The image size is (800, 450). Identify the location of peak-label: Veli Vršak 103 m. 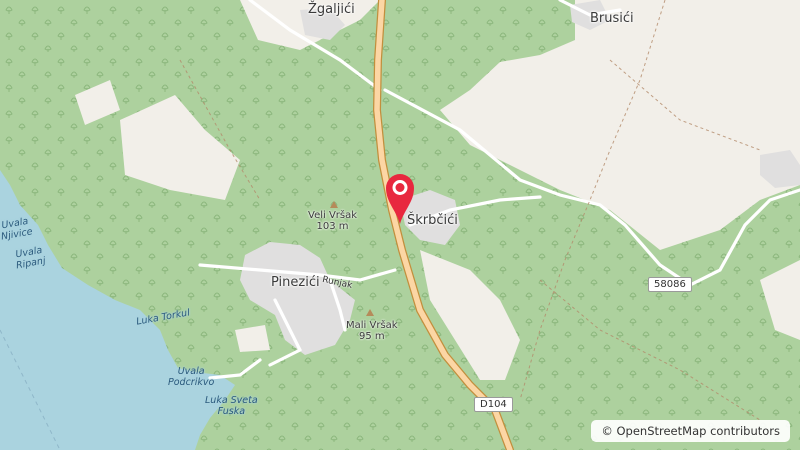
(332, 221).